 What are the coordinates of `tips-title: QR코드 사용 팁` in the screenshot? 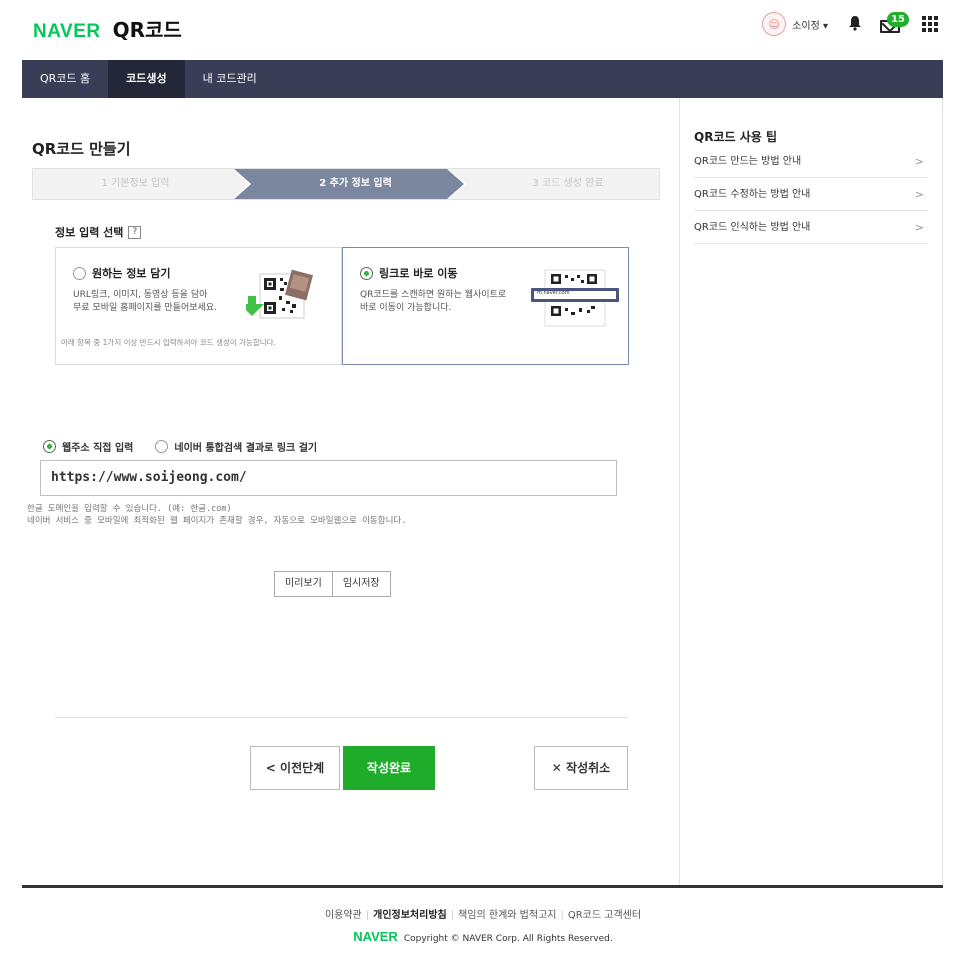 It's located at (735, 137).